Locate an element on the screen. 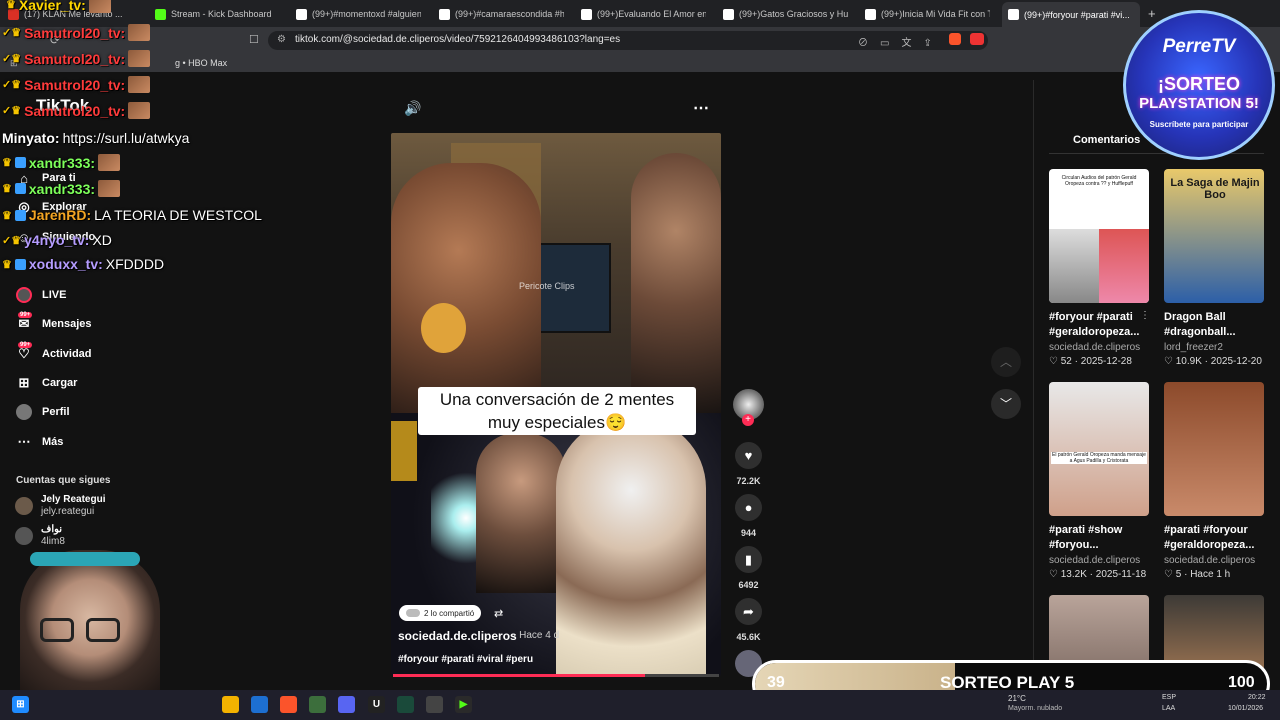 This screenshot has height=720, width=1280. extension-icon is located at coordinates (977, 39).